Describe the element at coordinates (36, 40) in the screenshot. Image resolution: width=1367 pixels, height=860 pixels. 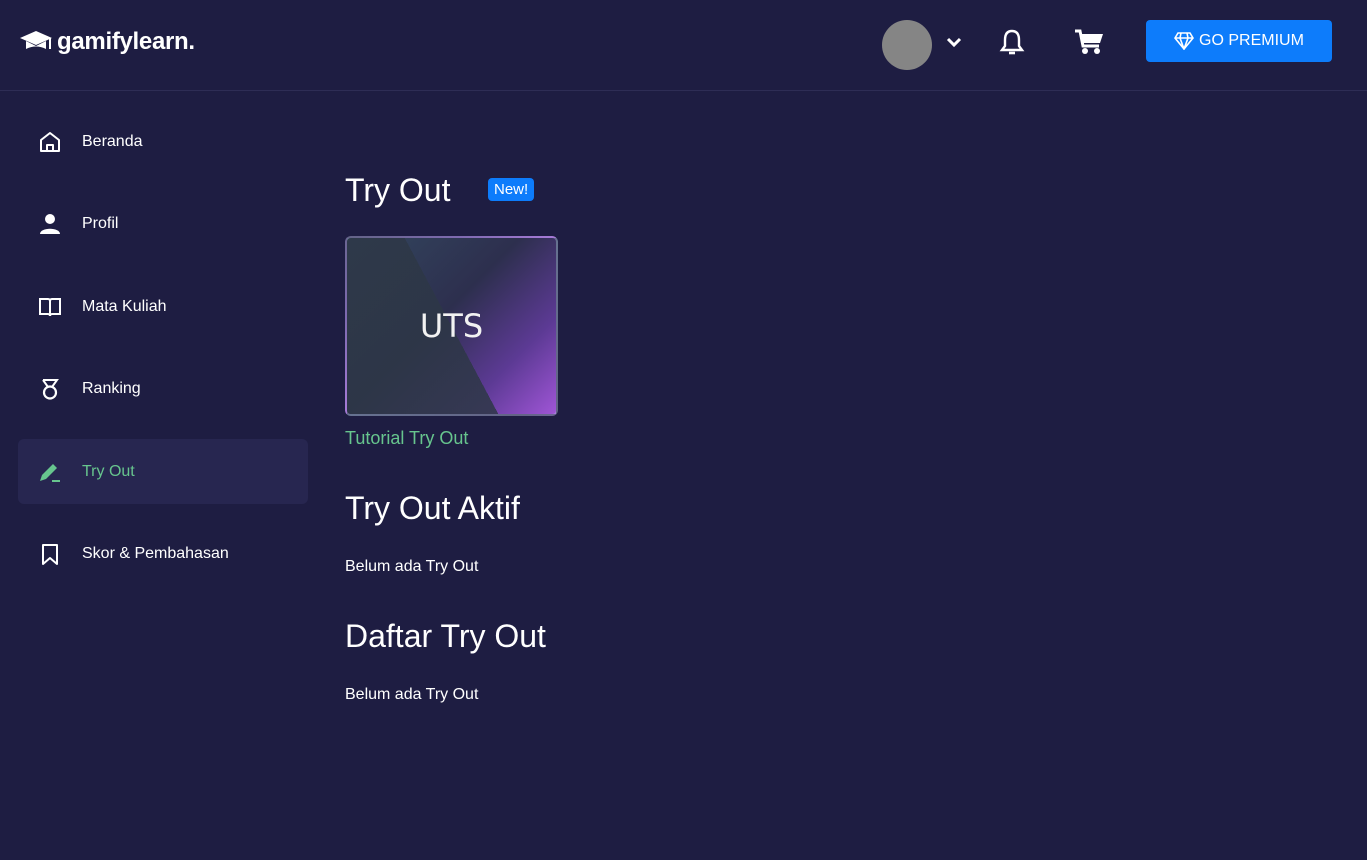
I see `graduation-cap-icon` at that location.